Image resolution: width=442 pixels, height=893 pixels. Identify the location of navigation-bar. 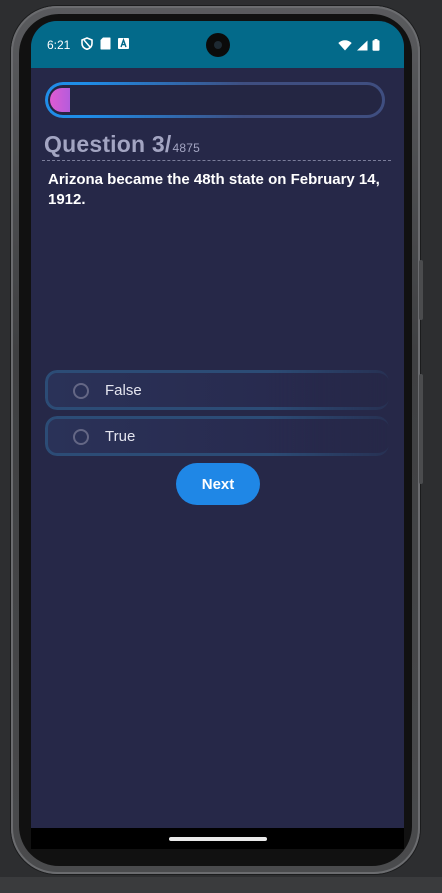
(217, 838).